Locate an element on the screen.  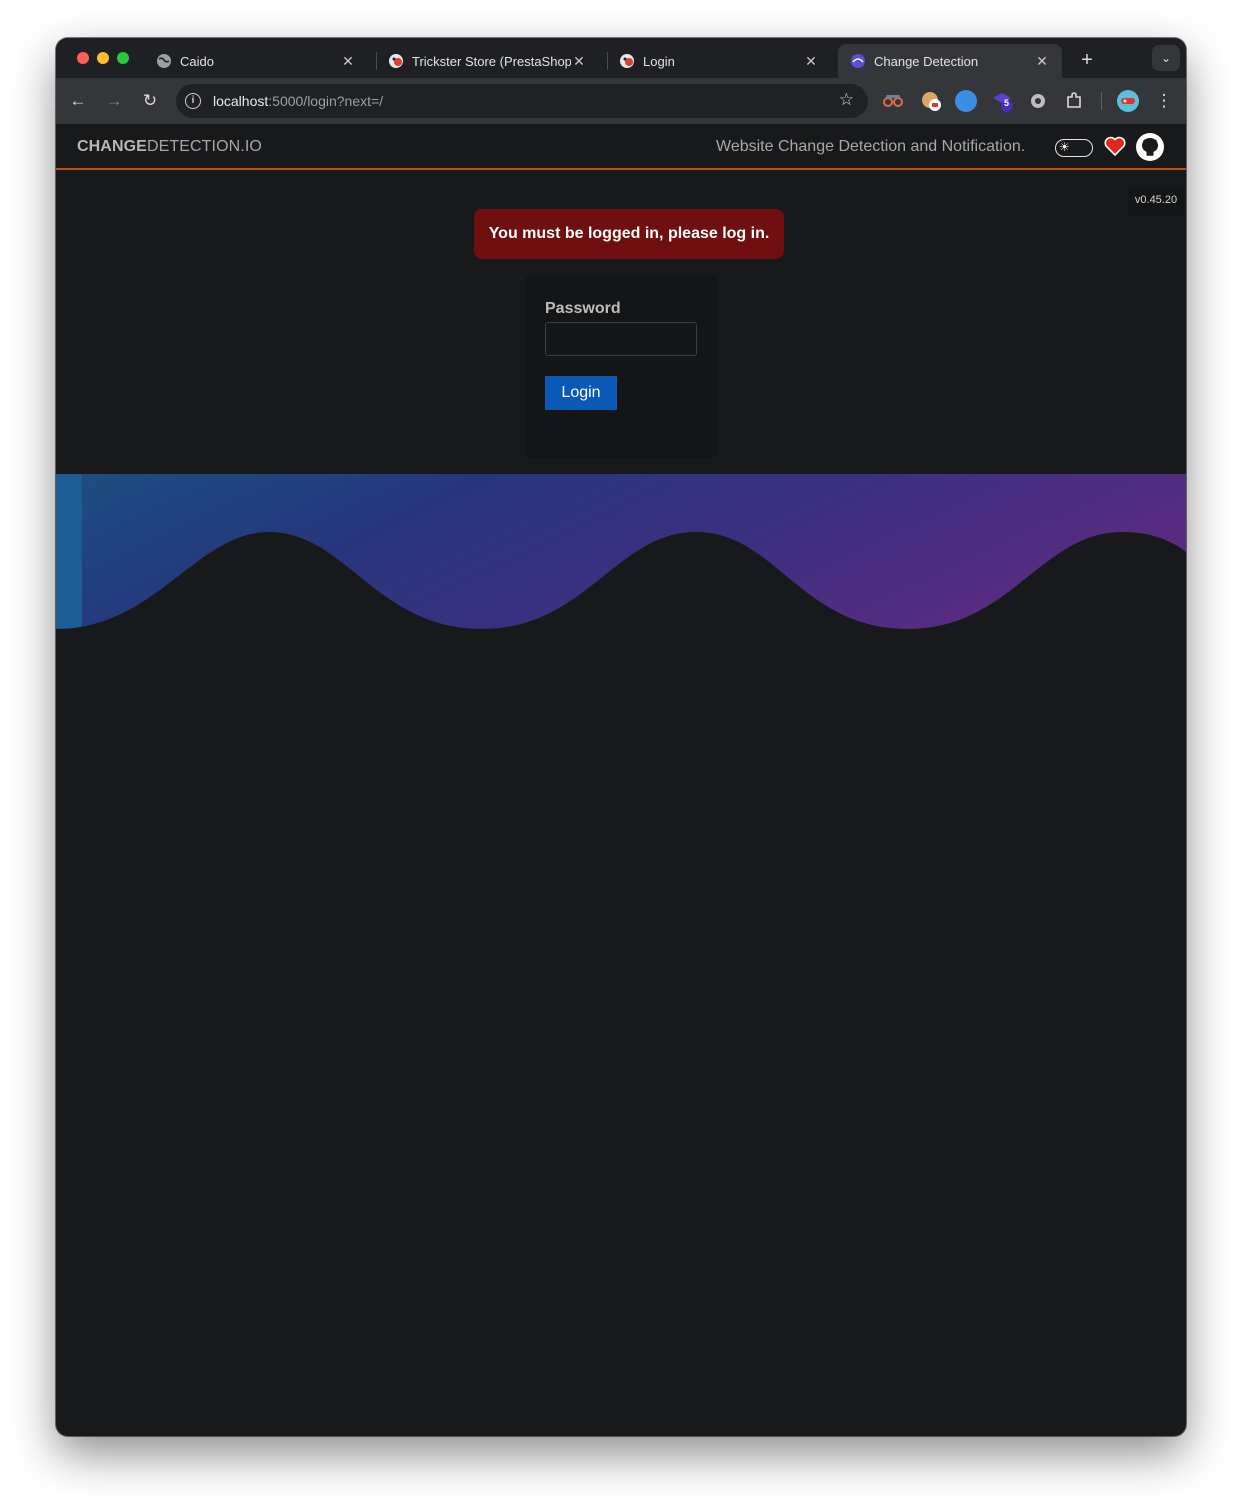
github-icon is located at coordinates (1150, 147).